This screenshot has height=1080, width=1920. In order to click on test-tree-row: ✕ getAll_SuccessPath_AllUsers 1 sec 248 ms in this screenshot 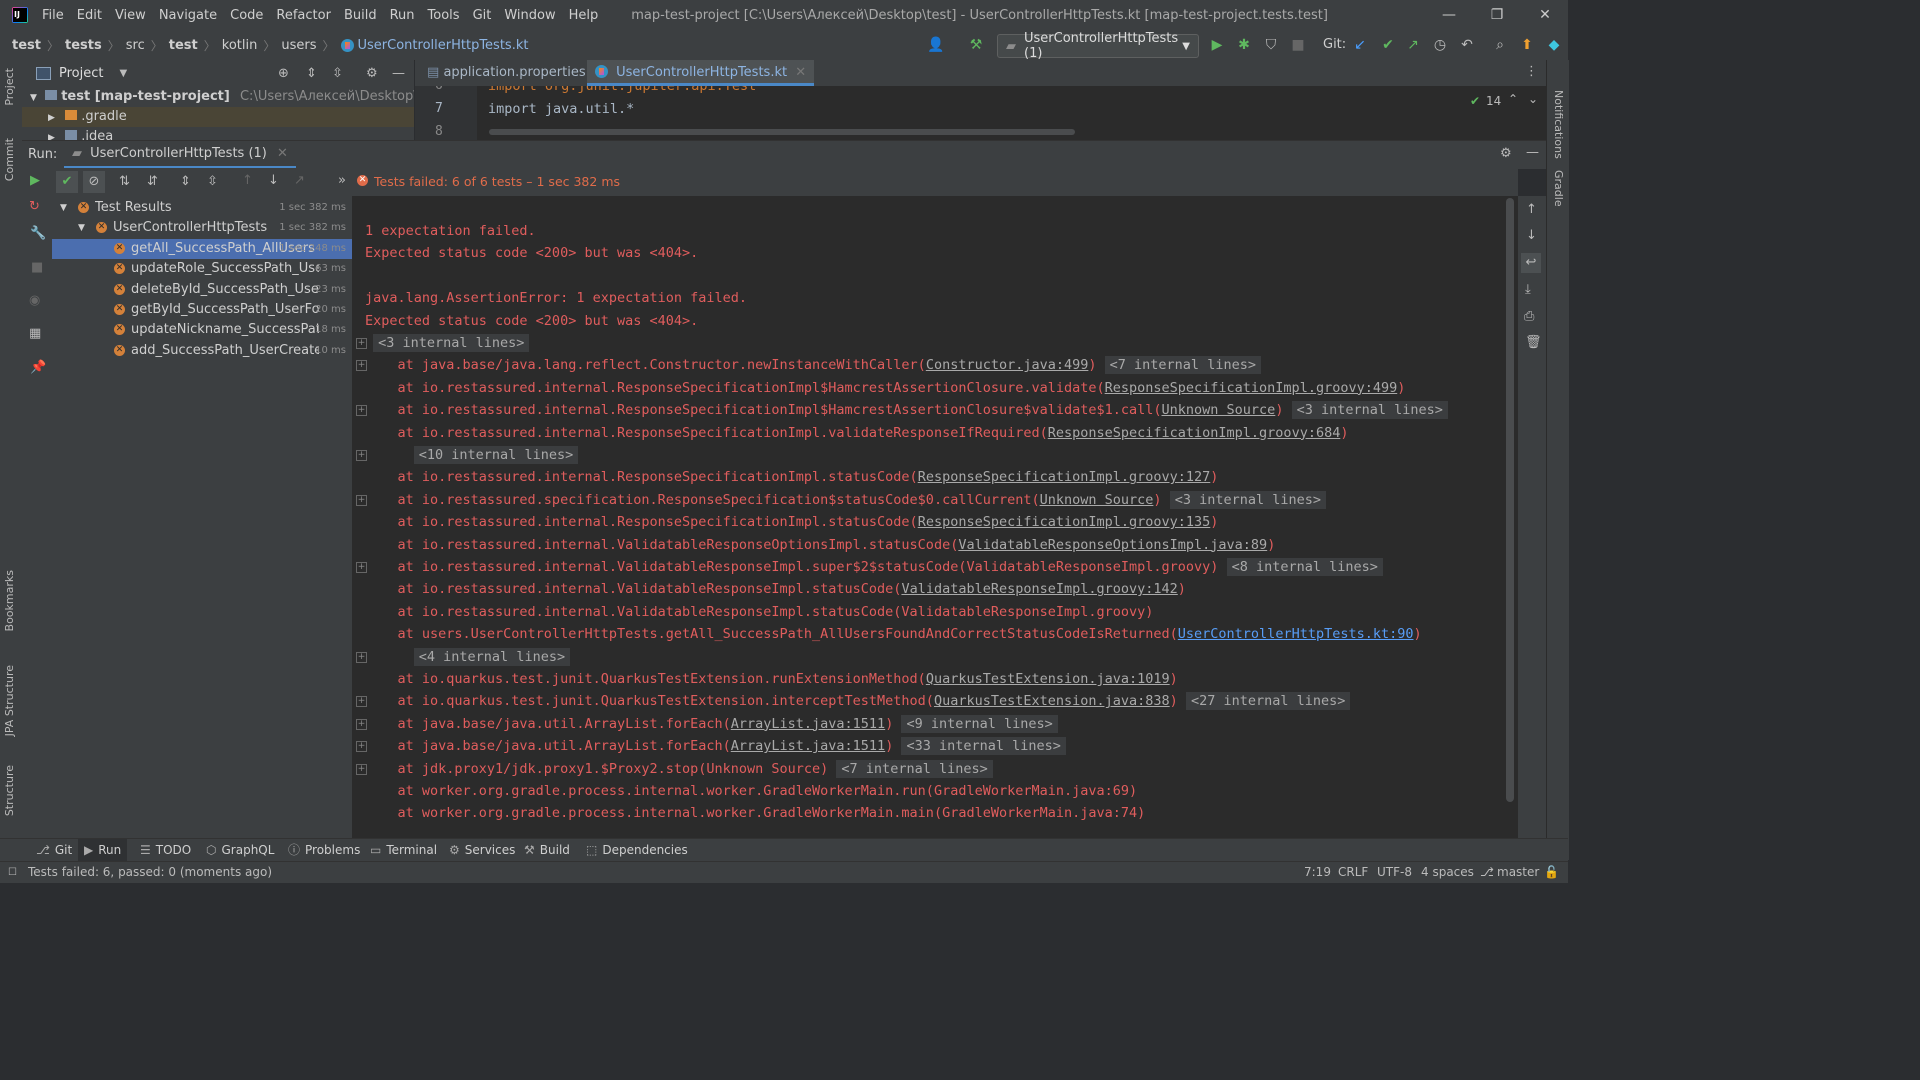, I will do `click(202, 248)`.